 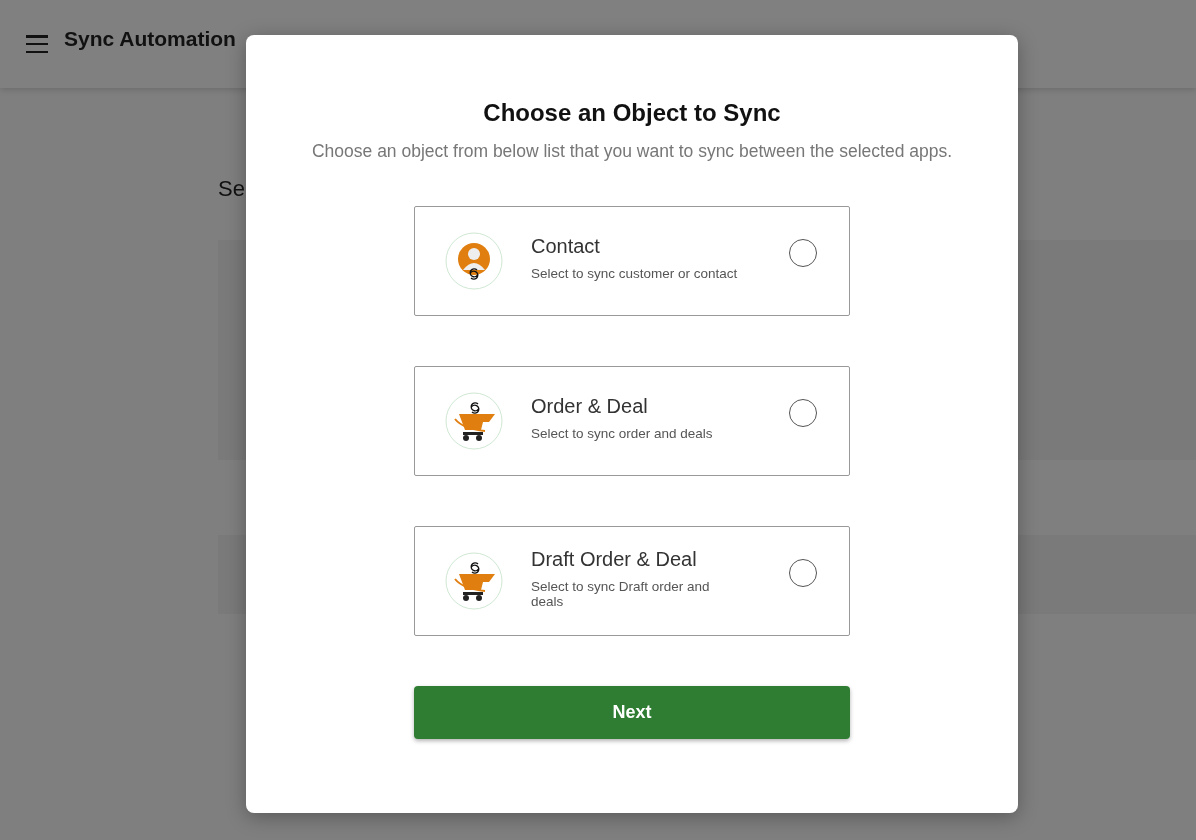 I want to click on option-name: Order & Deal, so click(x=590, y=406).